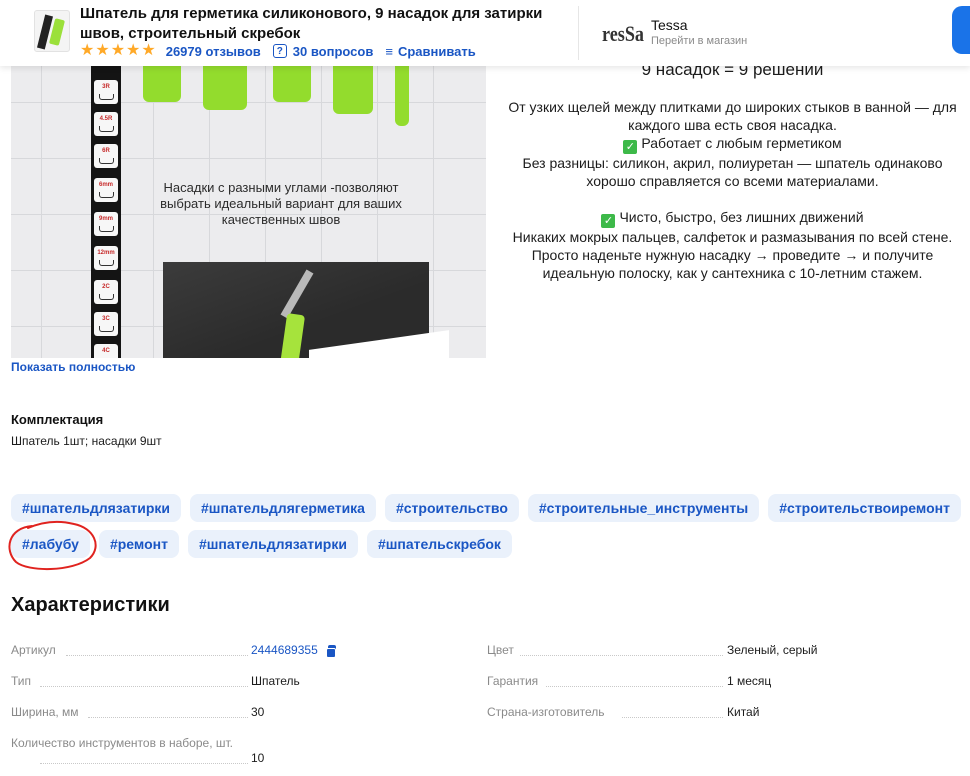  I want to click on char-label: Гарантия, so click(513, 681).